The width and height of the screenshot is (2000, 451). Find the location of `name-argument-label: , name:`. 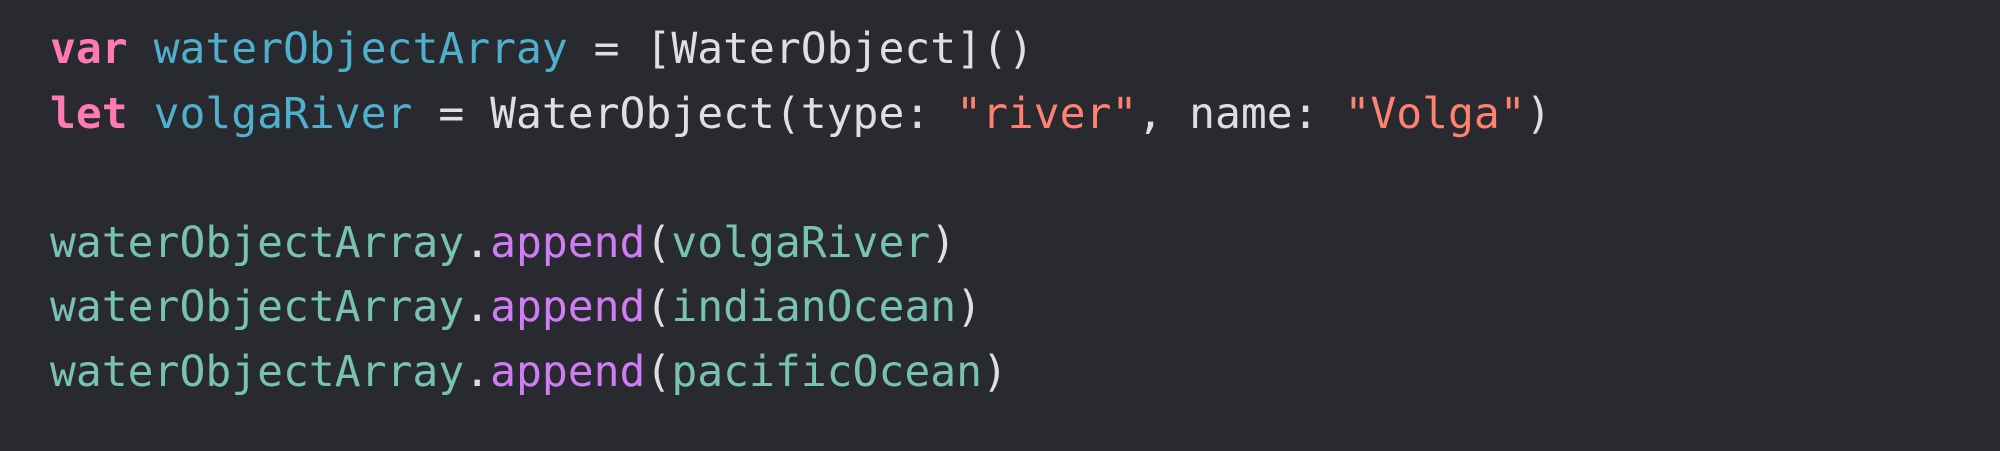

name-argument-label: , name: is located at coordinates (1241, 113).